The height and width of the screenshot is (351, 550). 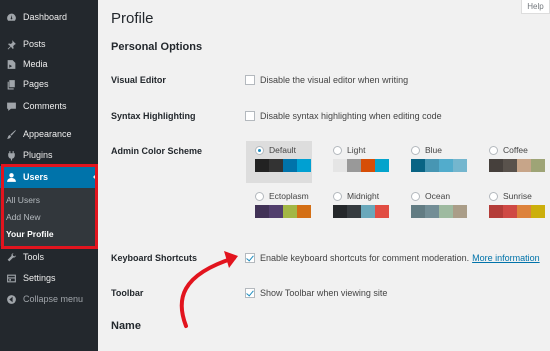 What do you see at coordinates (36, 84) in the screenshot?
I see `sidebar-item-label: Pages` at bounding box center [36, 84].